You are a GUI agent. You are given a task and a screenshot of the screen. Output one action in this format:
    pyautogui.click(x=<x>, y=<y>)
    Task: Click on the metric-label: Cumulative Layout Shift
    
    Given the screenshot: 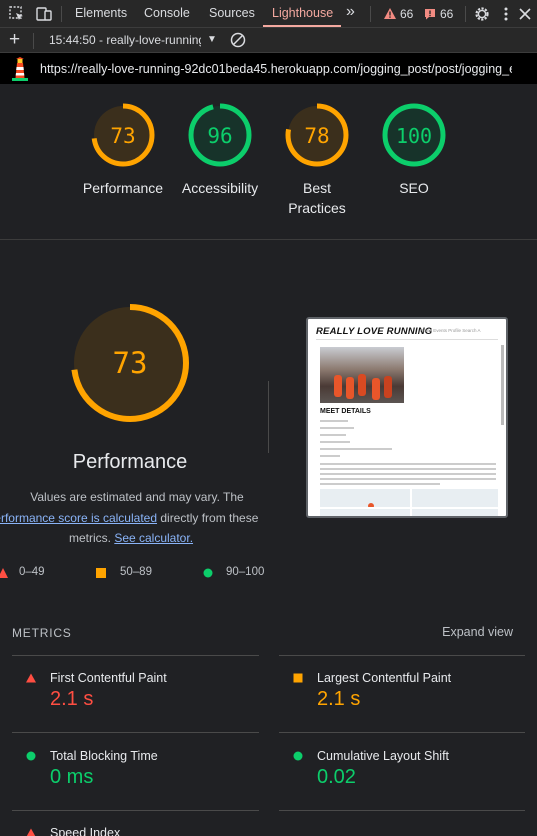 What is the action you would take?
    pyautogui.click(x=383, y=756)
    